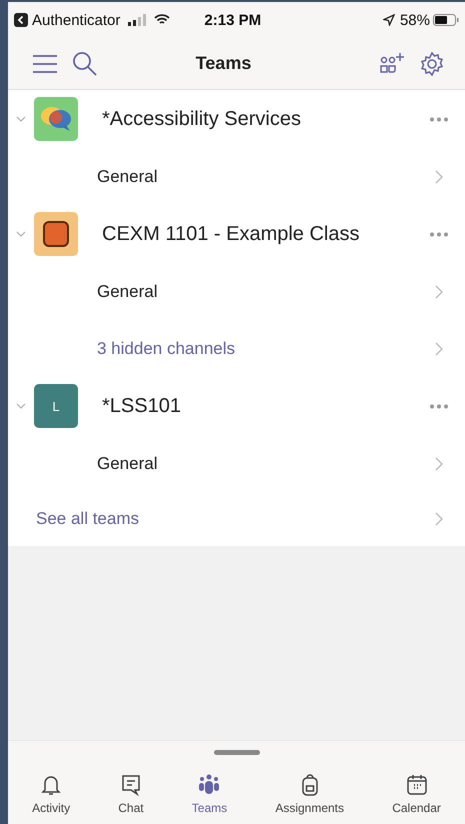  Describe the element at coordinates (233, 20) in the screenshot. I see `status-time: 2:13 PM` at that location.